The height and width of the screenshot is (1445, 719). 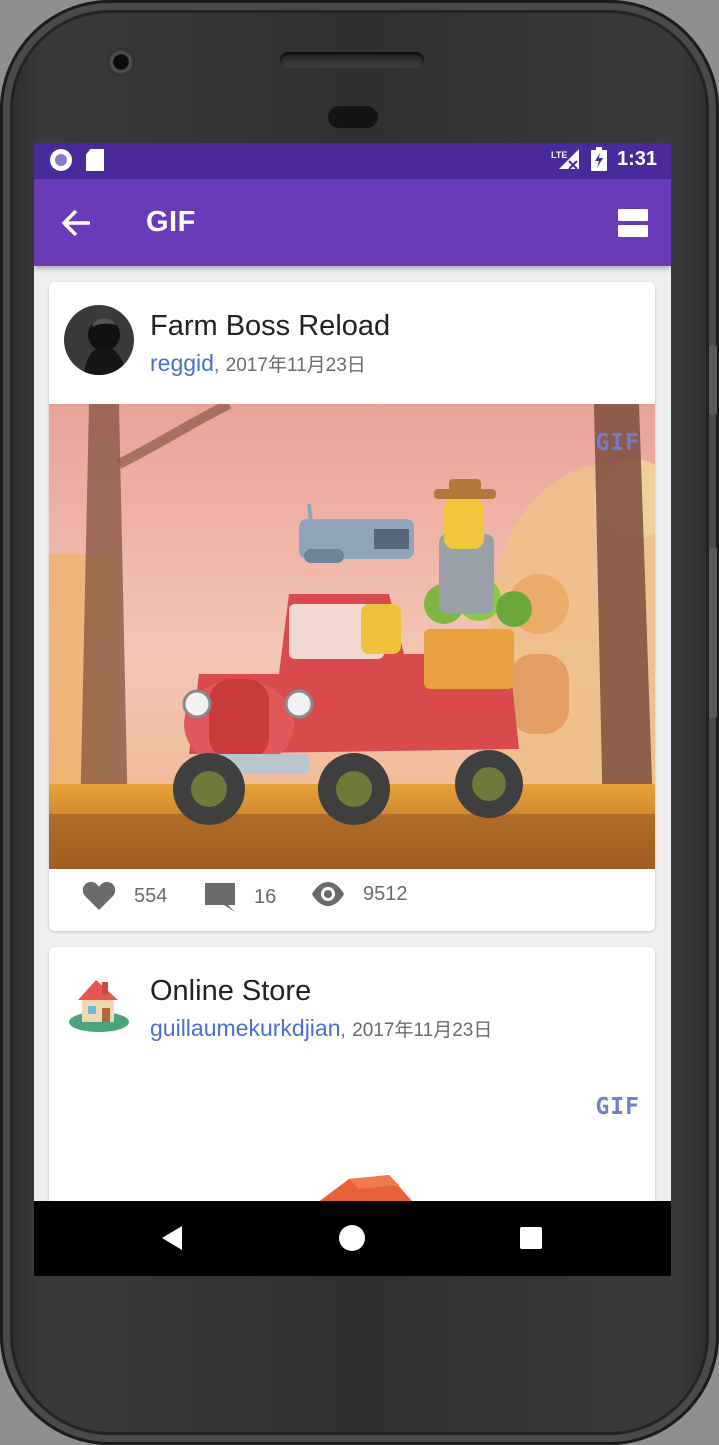 What do you see at coordinates (95, 160) in the screenshot?
I see `sd-card-icon` at bounding box center [95, 160].